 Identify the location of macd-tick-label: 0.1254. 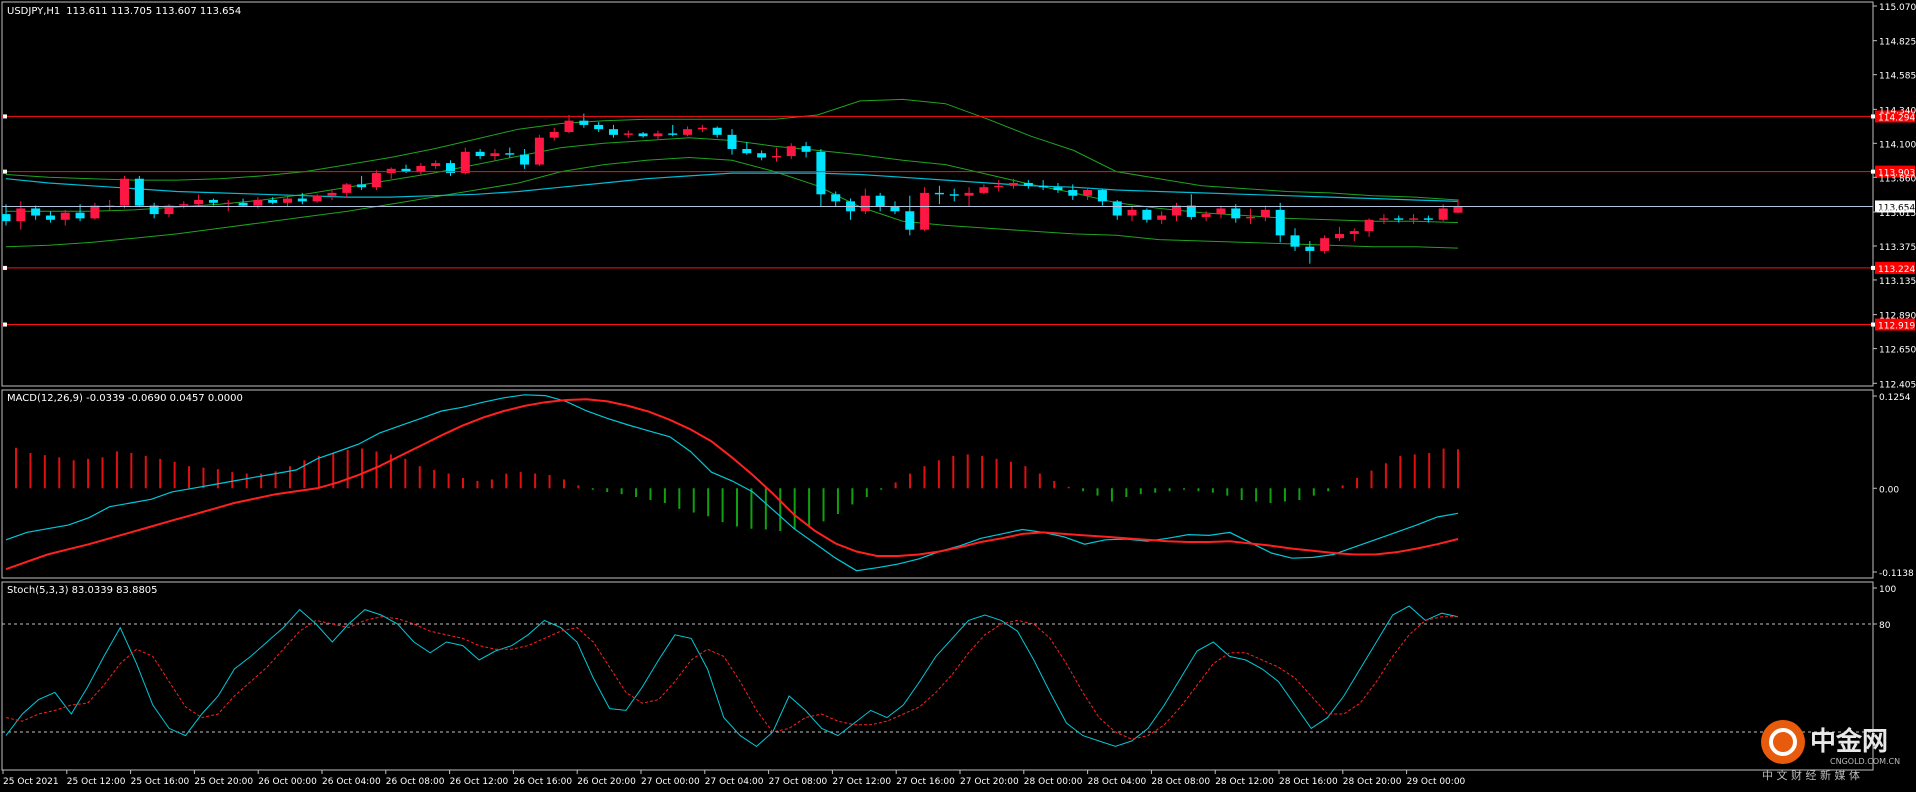
(1895, 398).